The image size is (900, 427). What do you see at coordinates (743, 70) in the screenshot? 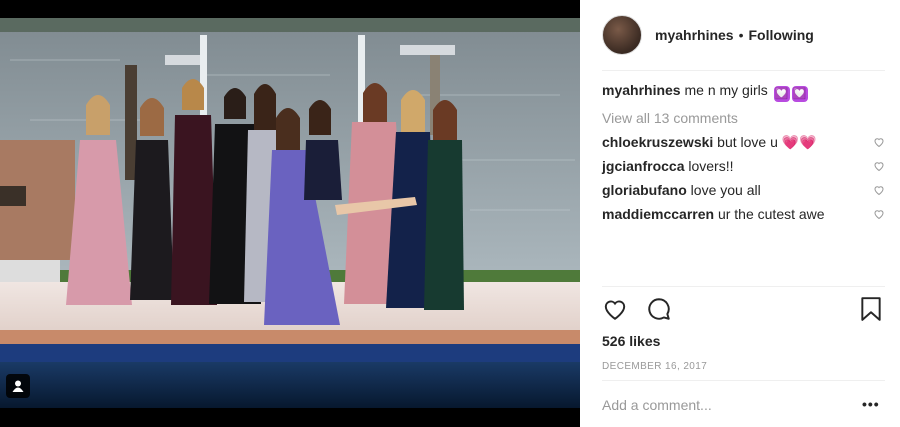
I see `header-divider` at bounding box center [743, 70].